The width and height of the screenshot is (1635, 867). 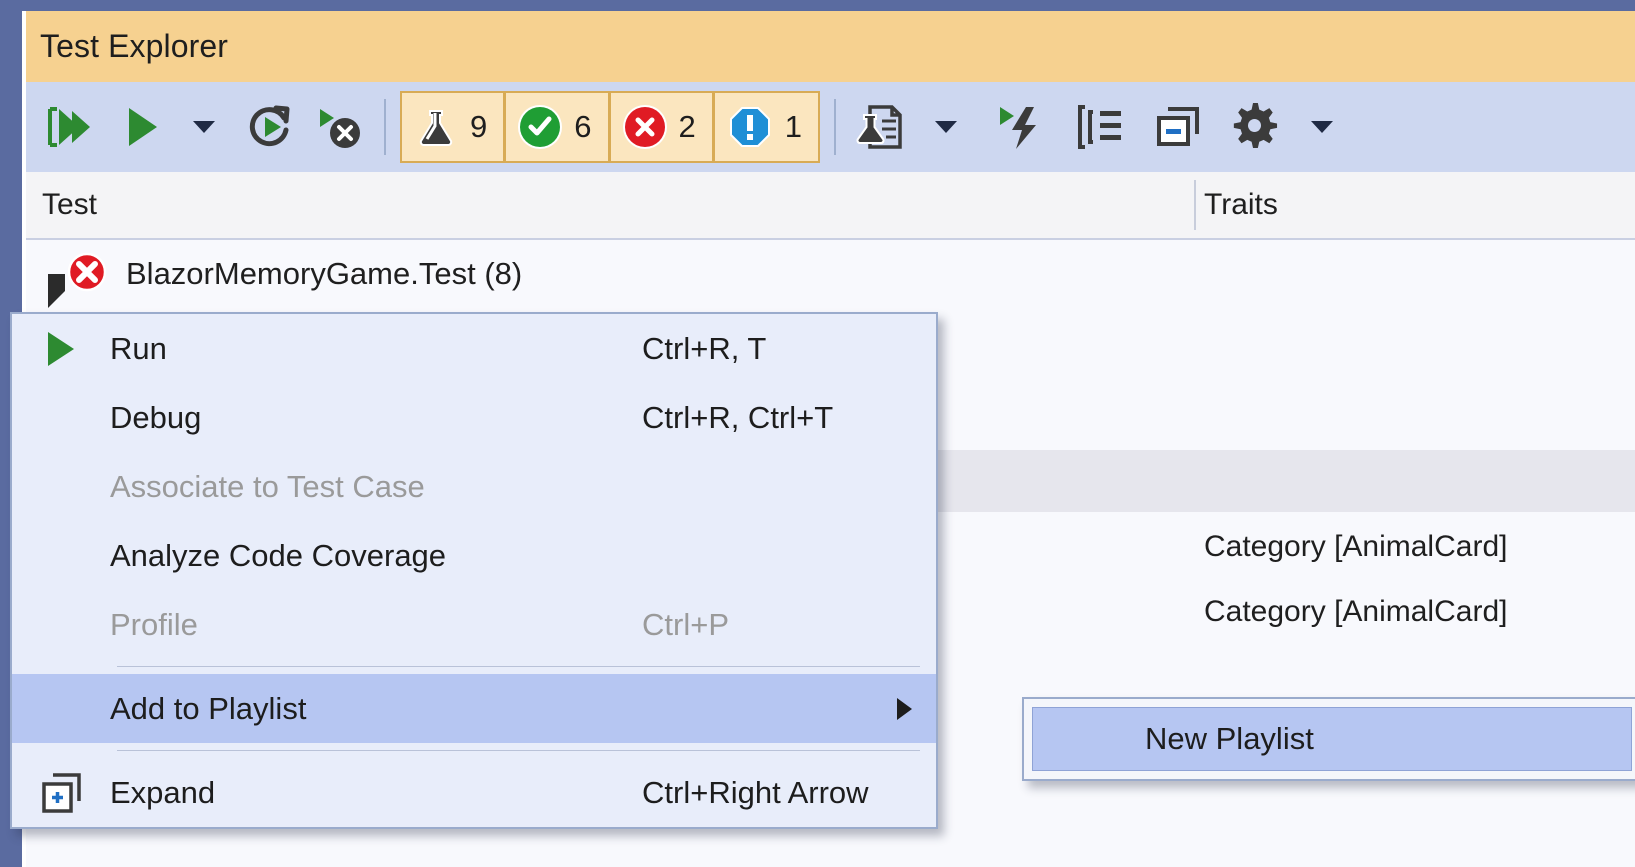 What do you see at coordinates (134, 46) in the screenshot?
I see `page-title: Test Explorer` at bounding box center [134, 46].